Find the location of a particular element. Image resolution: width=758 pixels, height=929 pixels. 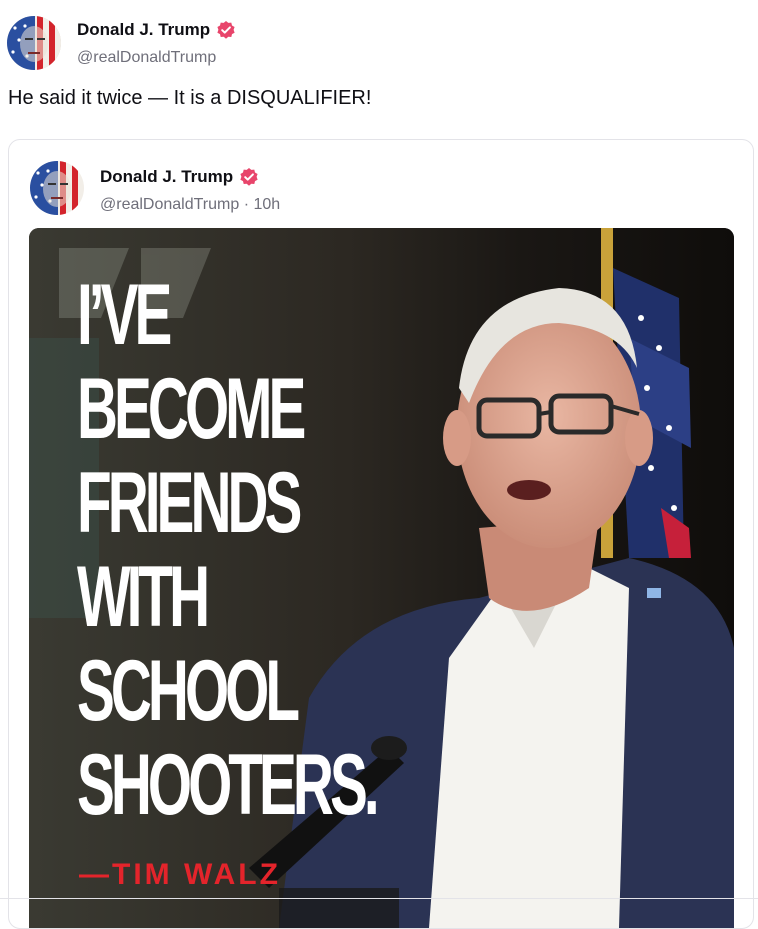

author-handle: @realDonaldTrump is located at coordinates (146, 58).